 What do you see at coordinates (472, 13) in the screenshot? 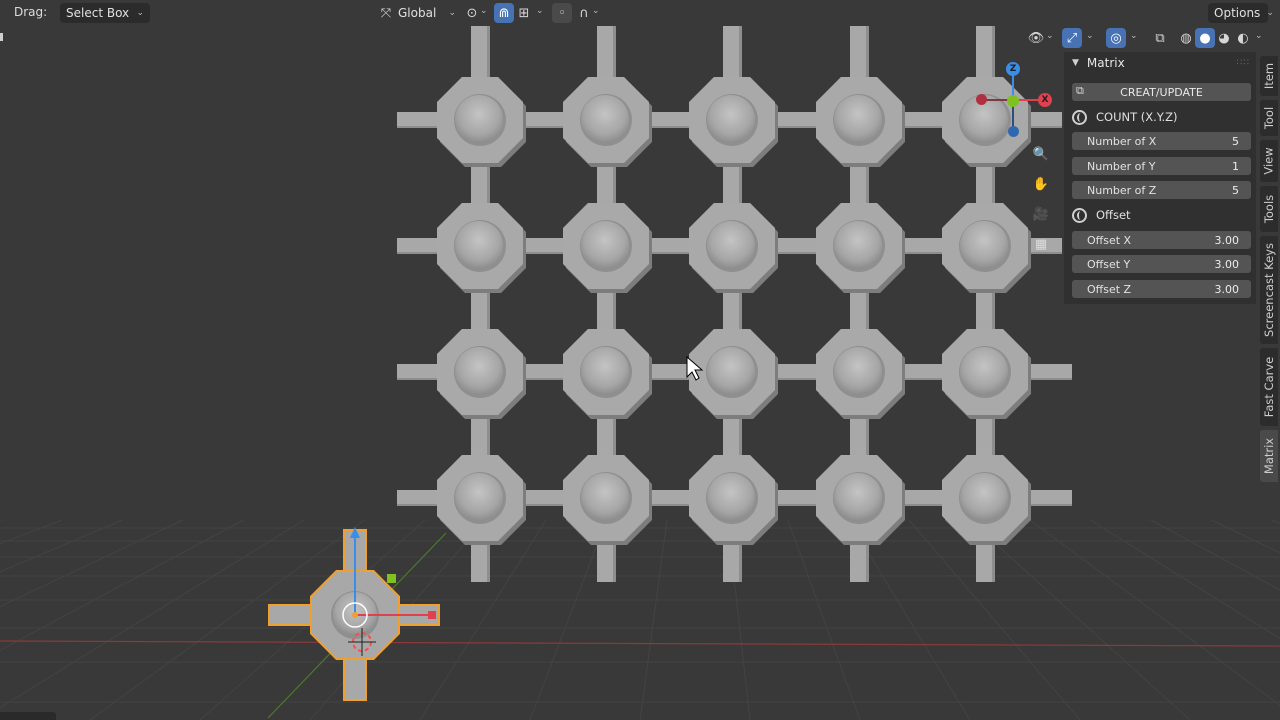
I see `pivot-point-icon: ⊙` at bounding box center [472, 13].